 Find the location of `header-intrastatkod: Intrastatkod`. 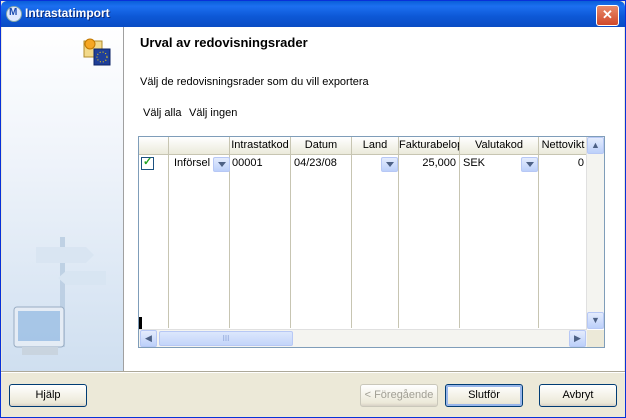

header-intrastatkod: Intrastatkod is located at coordinates (260, 146).